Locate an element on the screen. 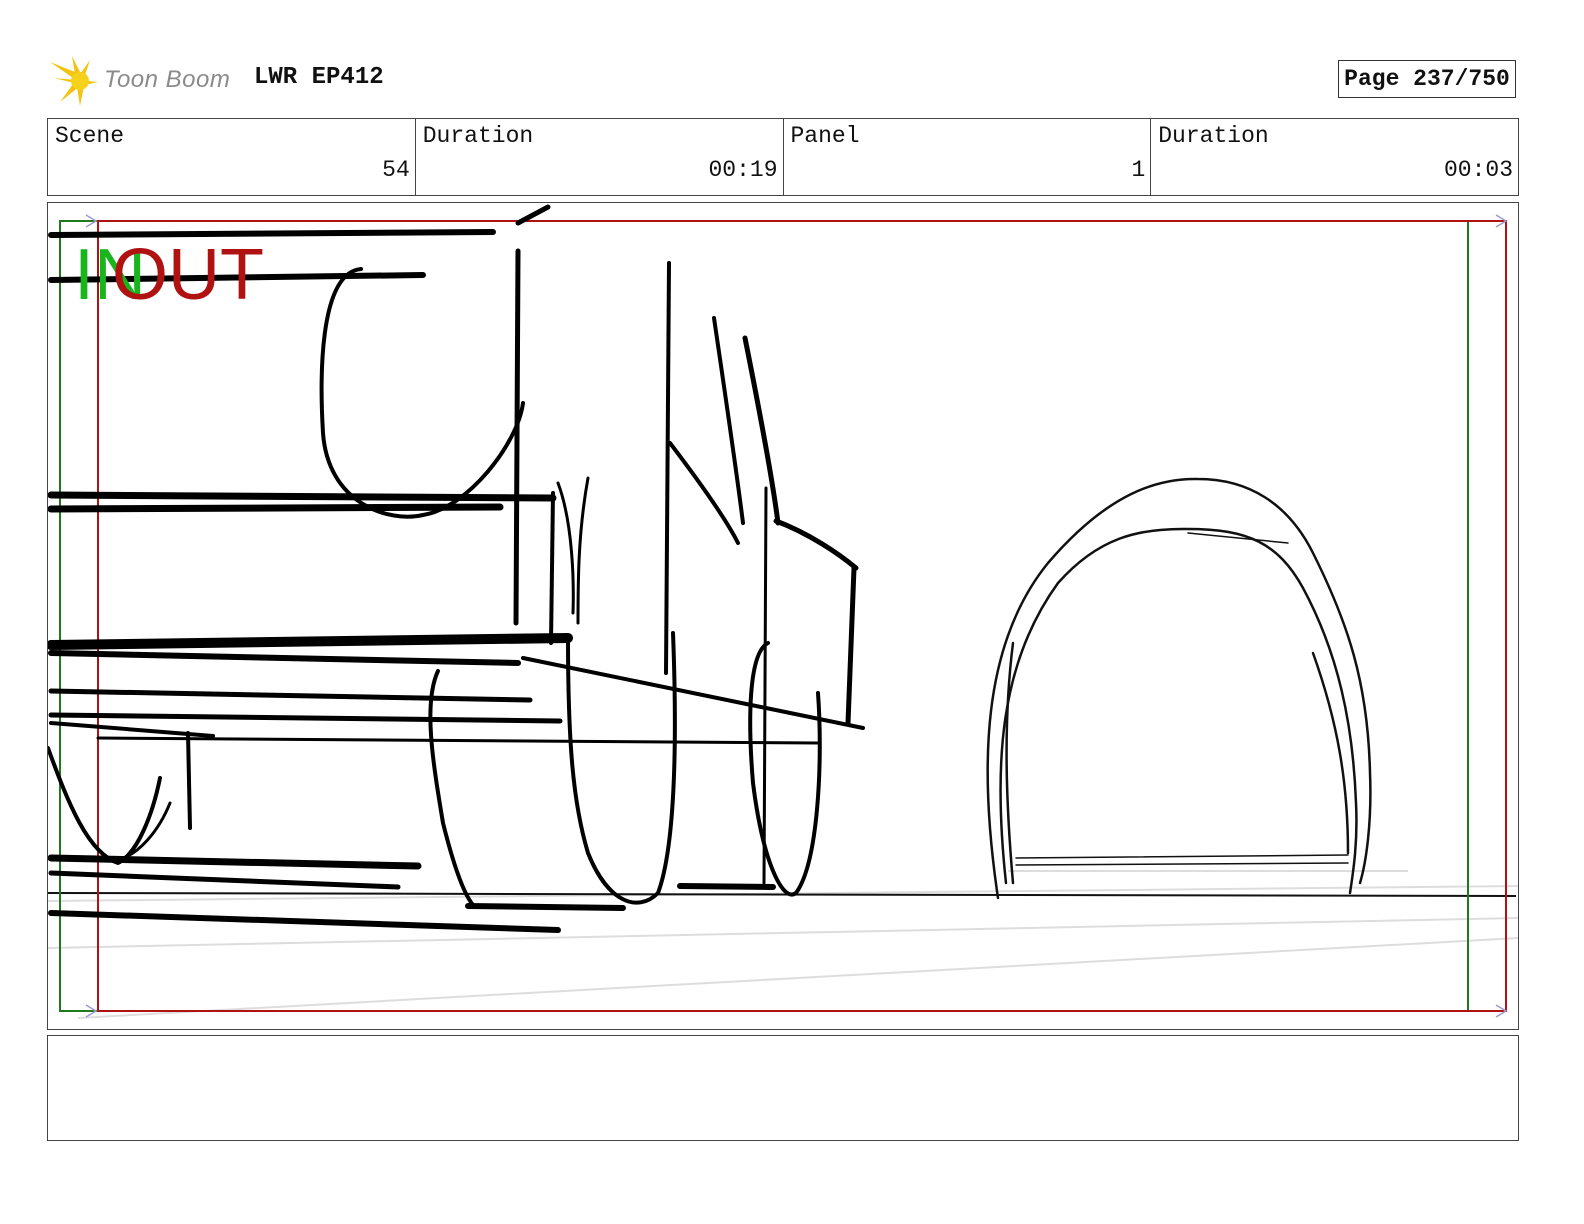 This screenshot has width=1584, height=1224. scene-duration-cell: Duration 00:19 is located at coordinates (600, 157).